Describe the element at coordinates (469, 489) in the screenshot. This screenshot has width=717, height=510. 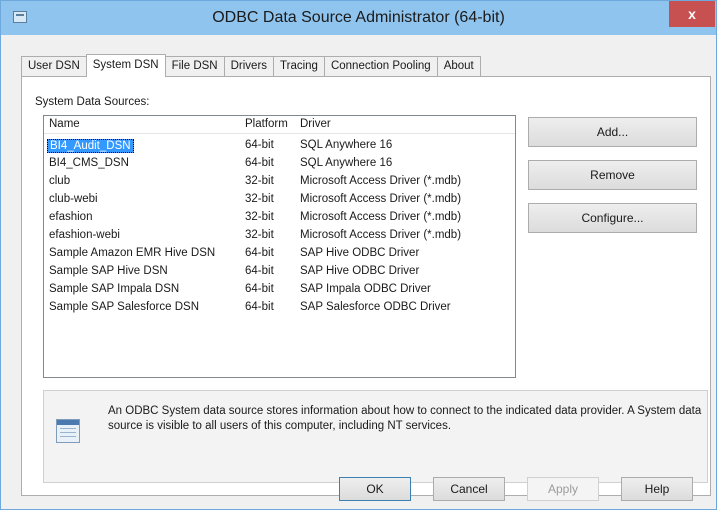
I see `cancel-button: Cancel` at that location.